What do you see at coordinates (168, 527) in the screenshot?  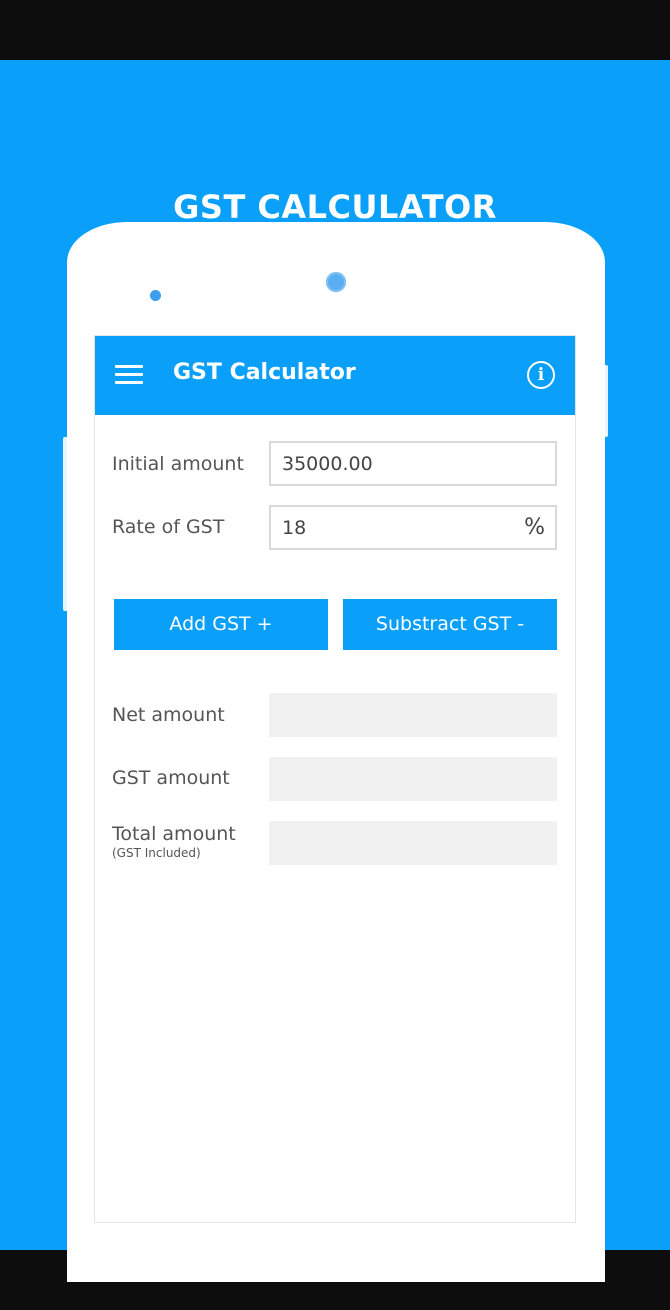 I see `rate-of-gst-label: Rate of GST` at bounding box center [168, 527].